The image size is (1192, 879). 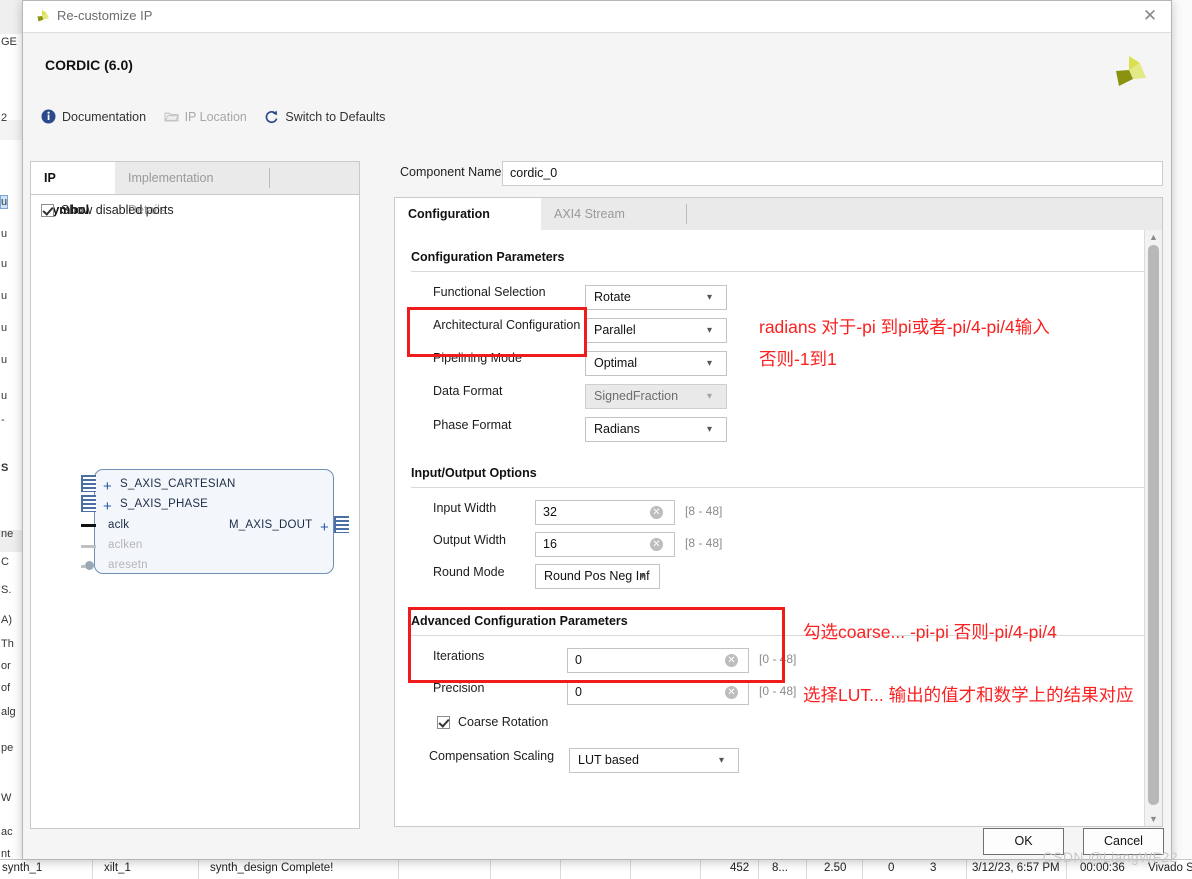 I want to click on info-icon, so click(x=48, y=116).